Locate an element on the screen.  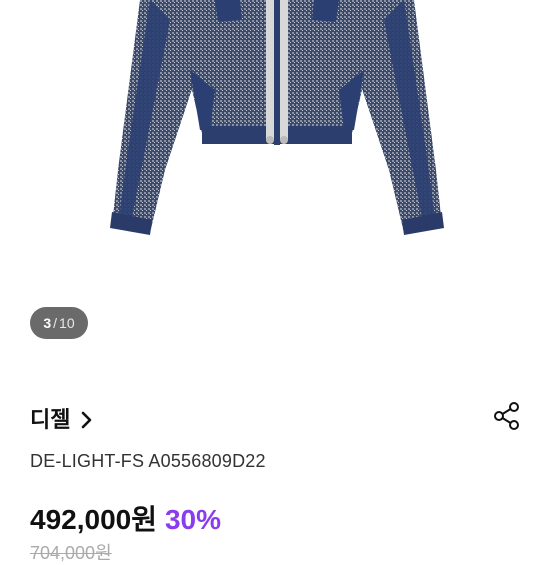
original-price: 704,000원 is located at coordinates (71, 553).